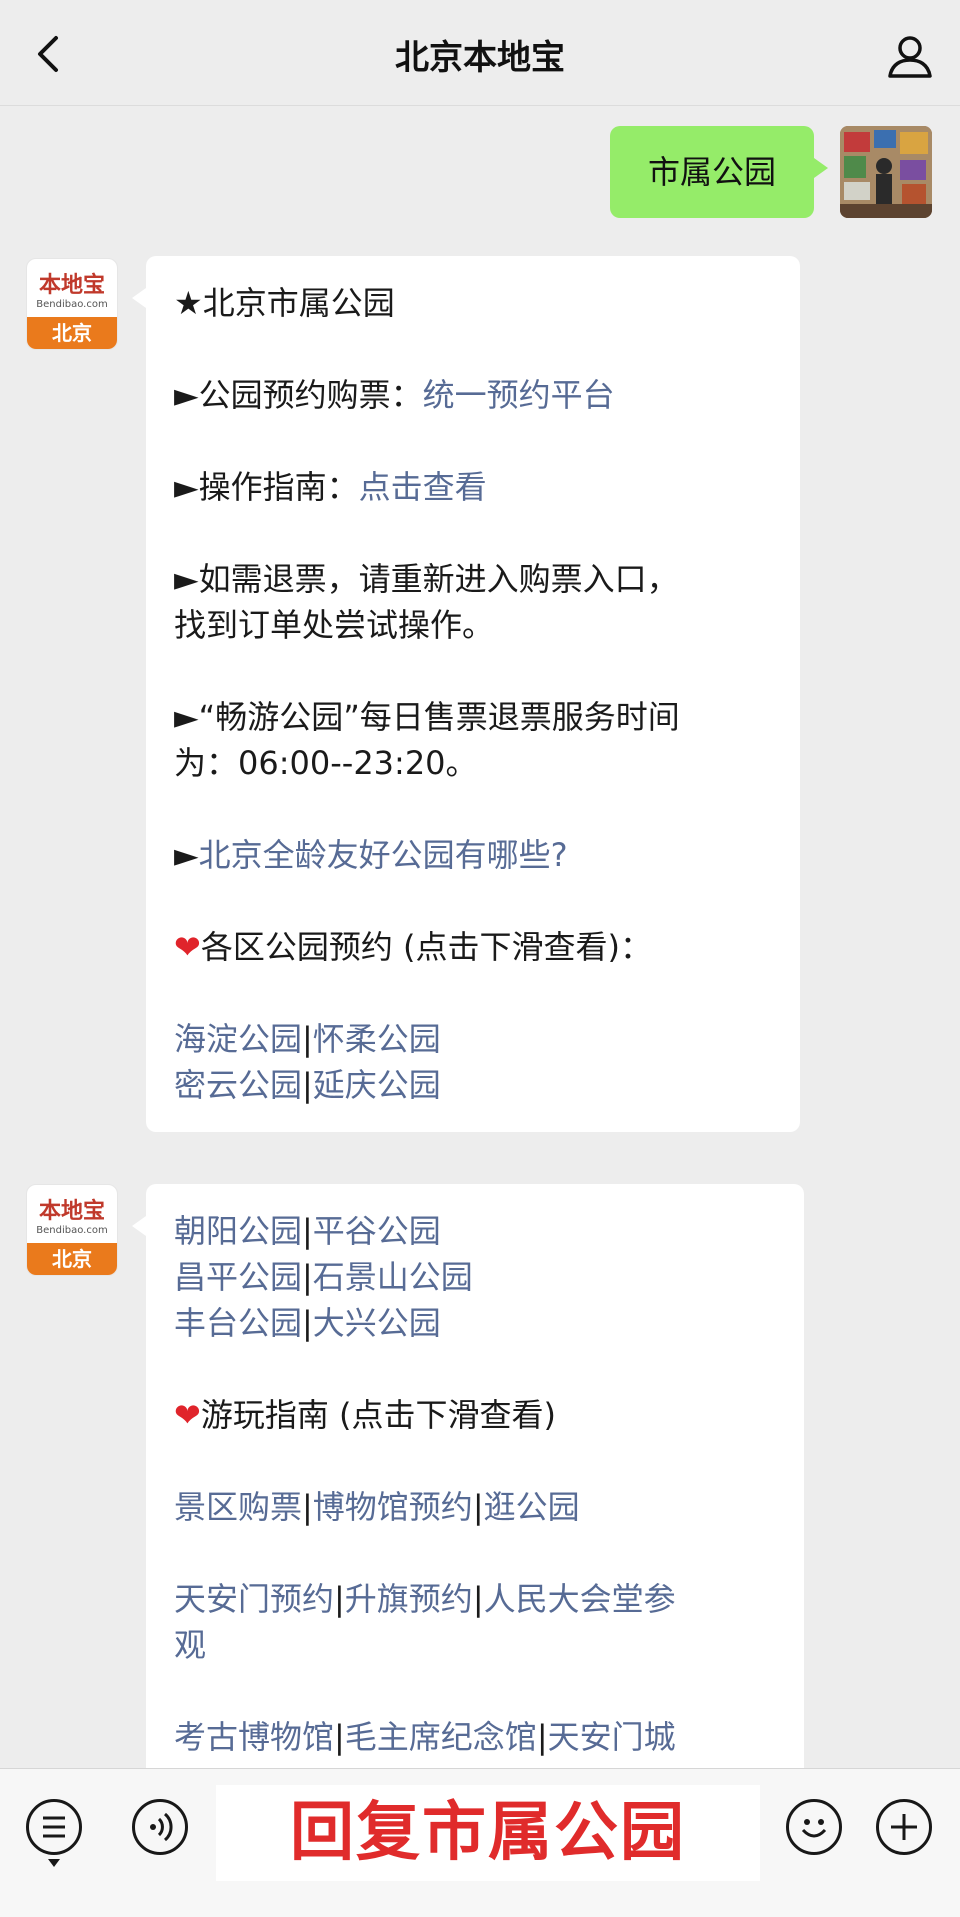  I want to click on guide-link-continued: 观, so click(477, 1645).